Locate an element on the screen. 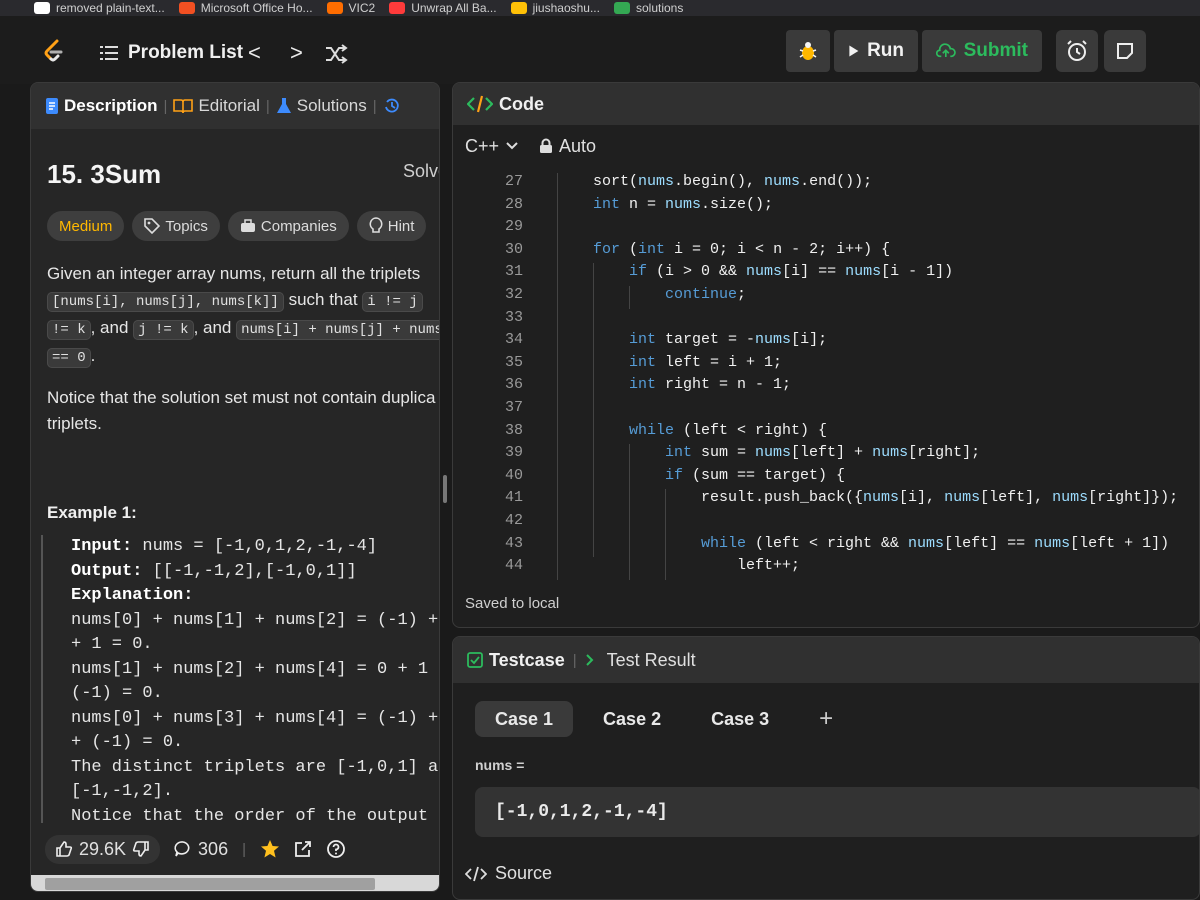  case-tab: Case 3 is located at coordinates (740, 719).